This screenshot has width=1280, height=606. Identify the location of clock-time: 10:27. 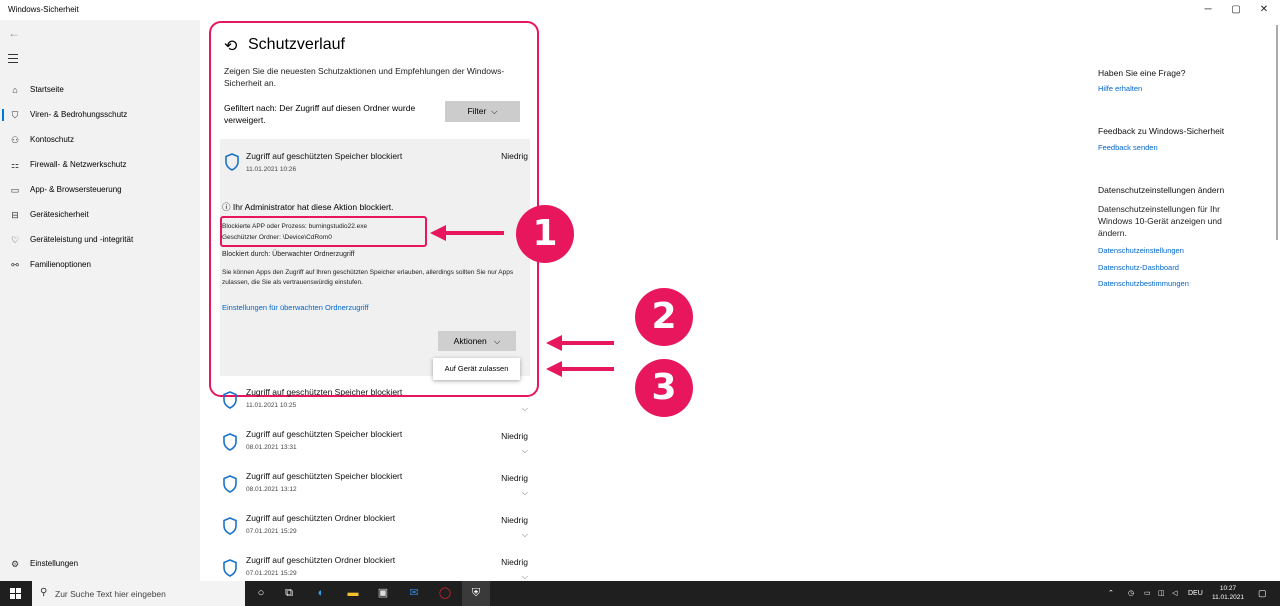
(1228, 588).